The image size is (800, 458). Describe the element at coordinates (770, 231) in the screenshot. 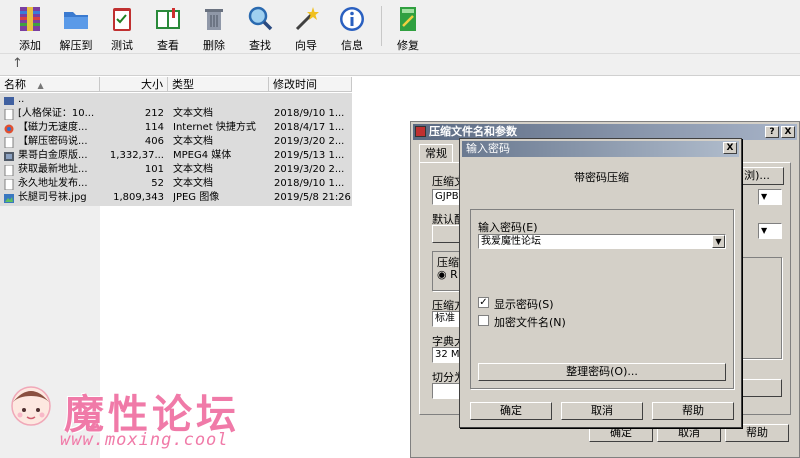

I see `update-mode-dropdown: ▼` at that location.